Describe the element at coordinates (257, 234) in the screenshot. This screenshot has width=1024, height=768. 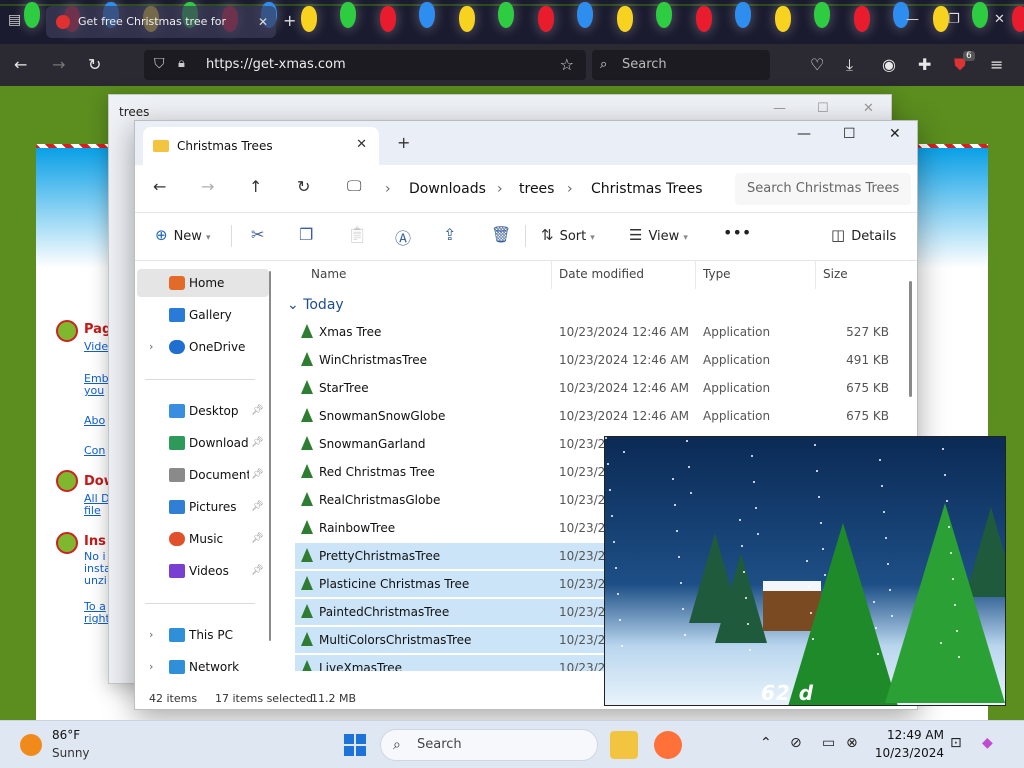
I see `cut-icon: ✂` at that location.